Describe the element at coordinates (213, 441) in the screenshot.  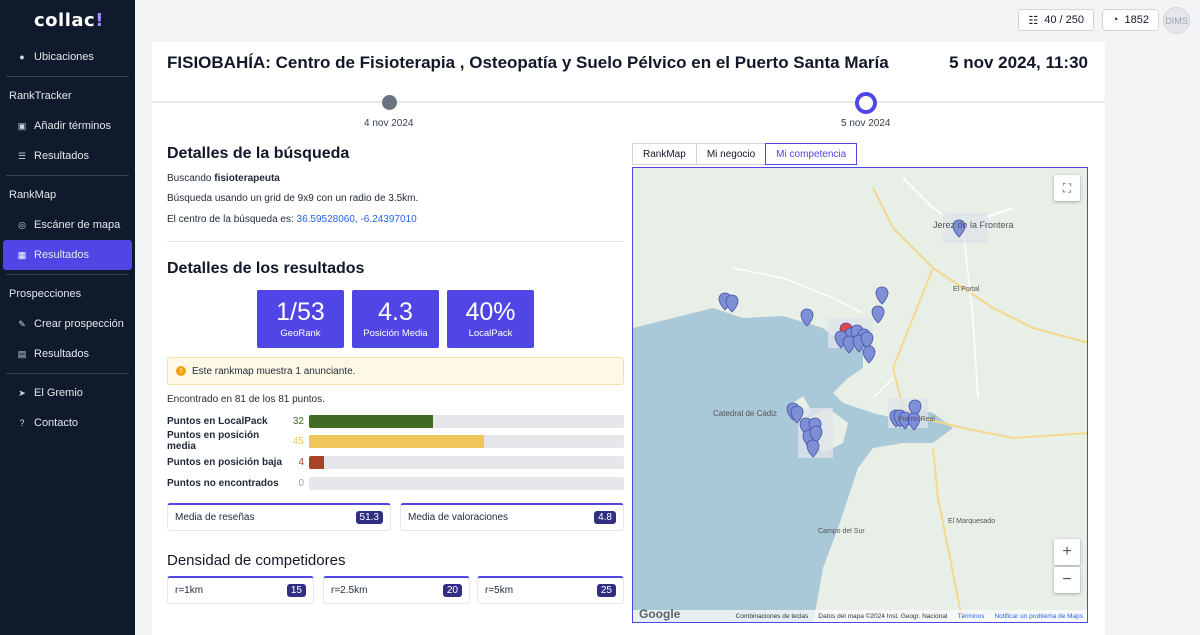
I see `result-row-label: Puntos en posición media` at that location.